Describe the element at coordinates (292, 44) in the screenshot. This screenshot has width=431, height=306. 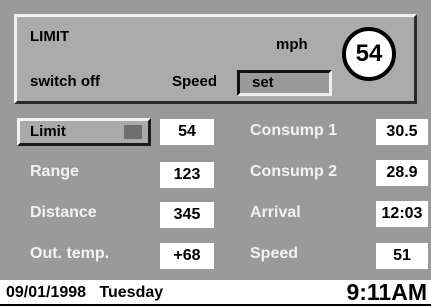
I see `unit-label: mph` at that location.